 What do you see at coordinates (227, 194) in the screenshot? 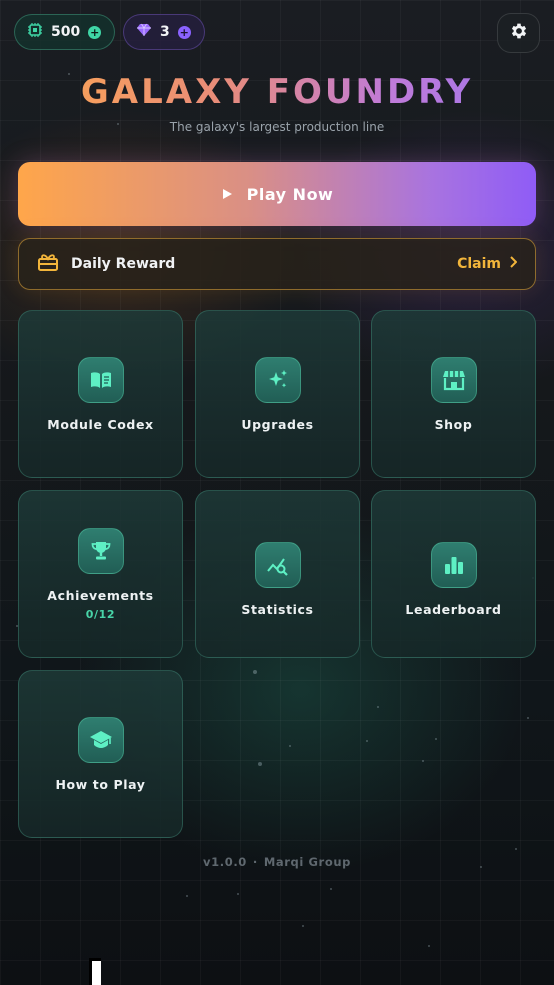
I see `play-icon` at bounding box center [227, 194].